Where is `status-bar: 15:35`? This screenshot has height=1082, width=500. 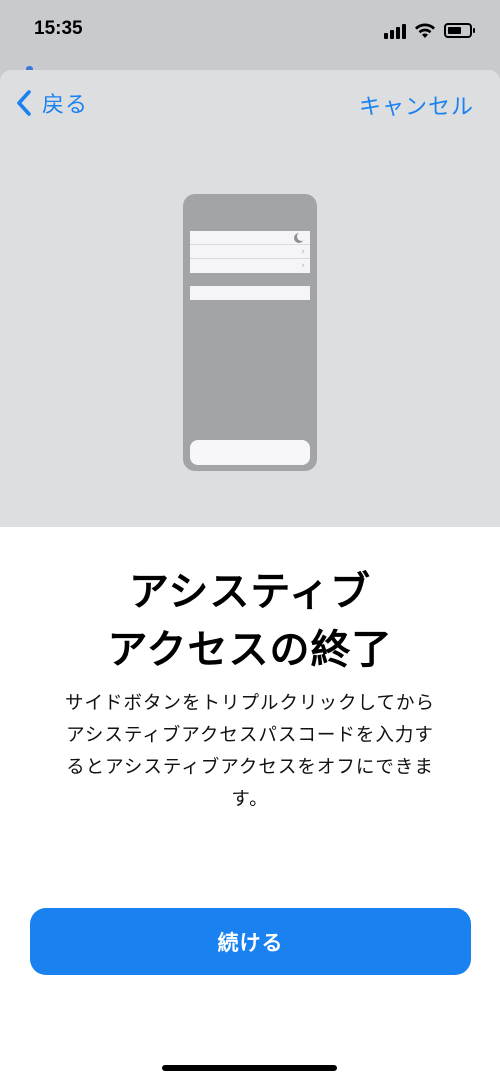
status-bar: 15:35 is located at coordinates (250, 31).